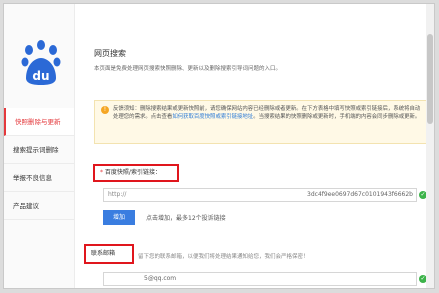  Describe the element at coordinates (188, 69) in the screenshot. I see `page-description: 本页面是免费处理网页搜索快照删除、更新以及删除搜索引导词问题的入口。` at that location.